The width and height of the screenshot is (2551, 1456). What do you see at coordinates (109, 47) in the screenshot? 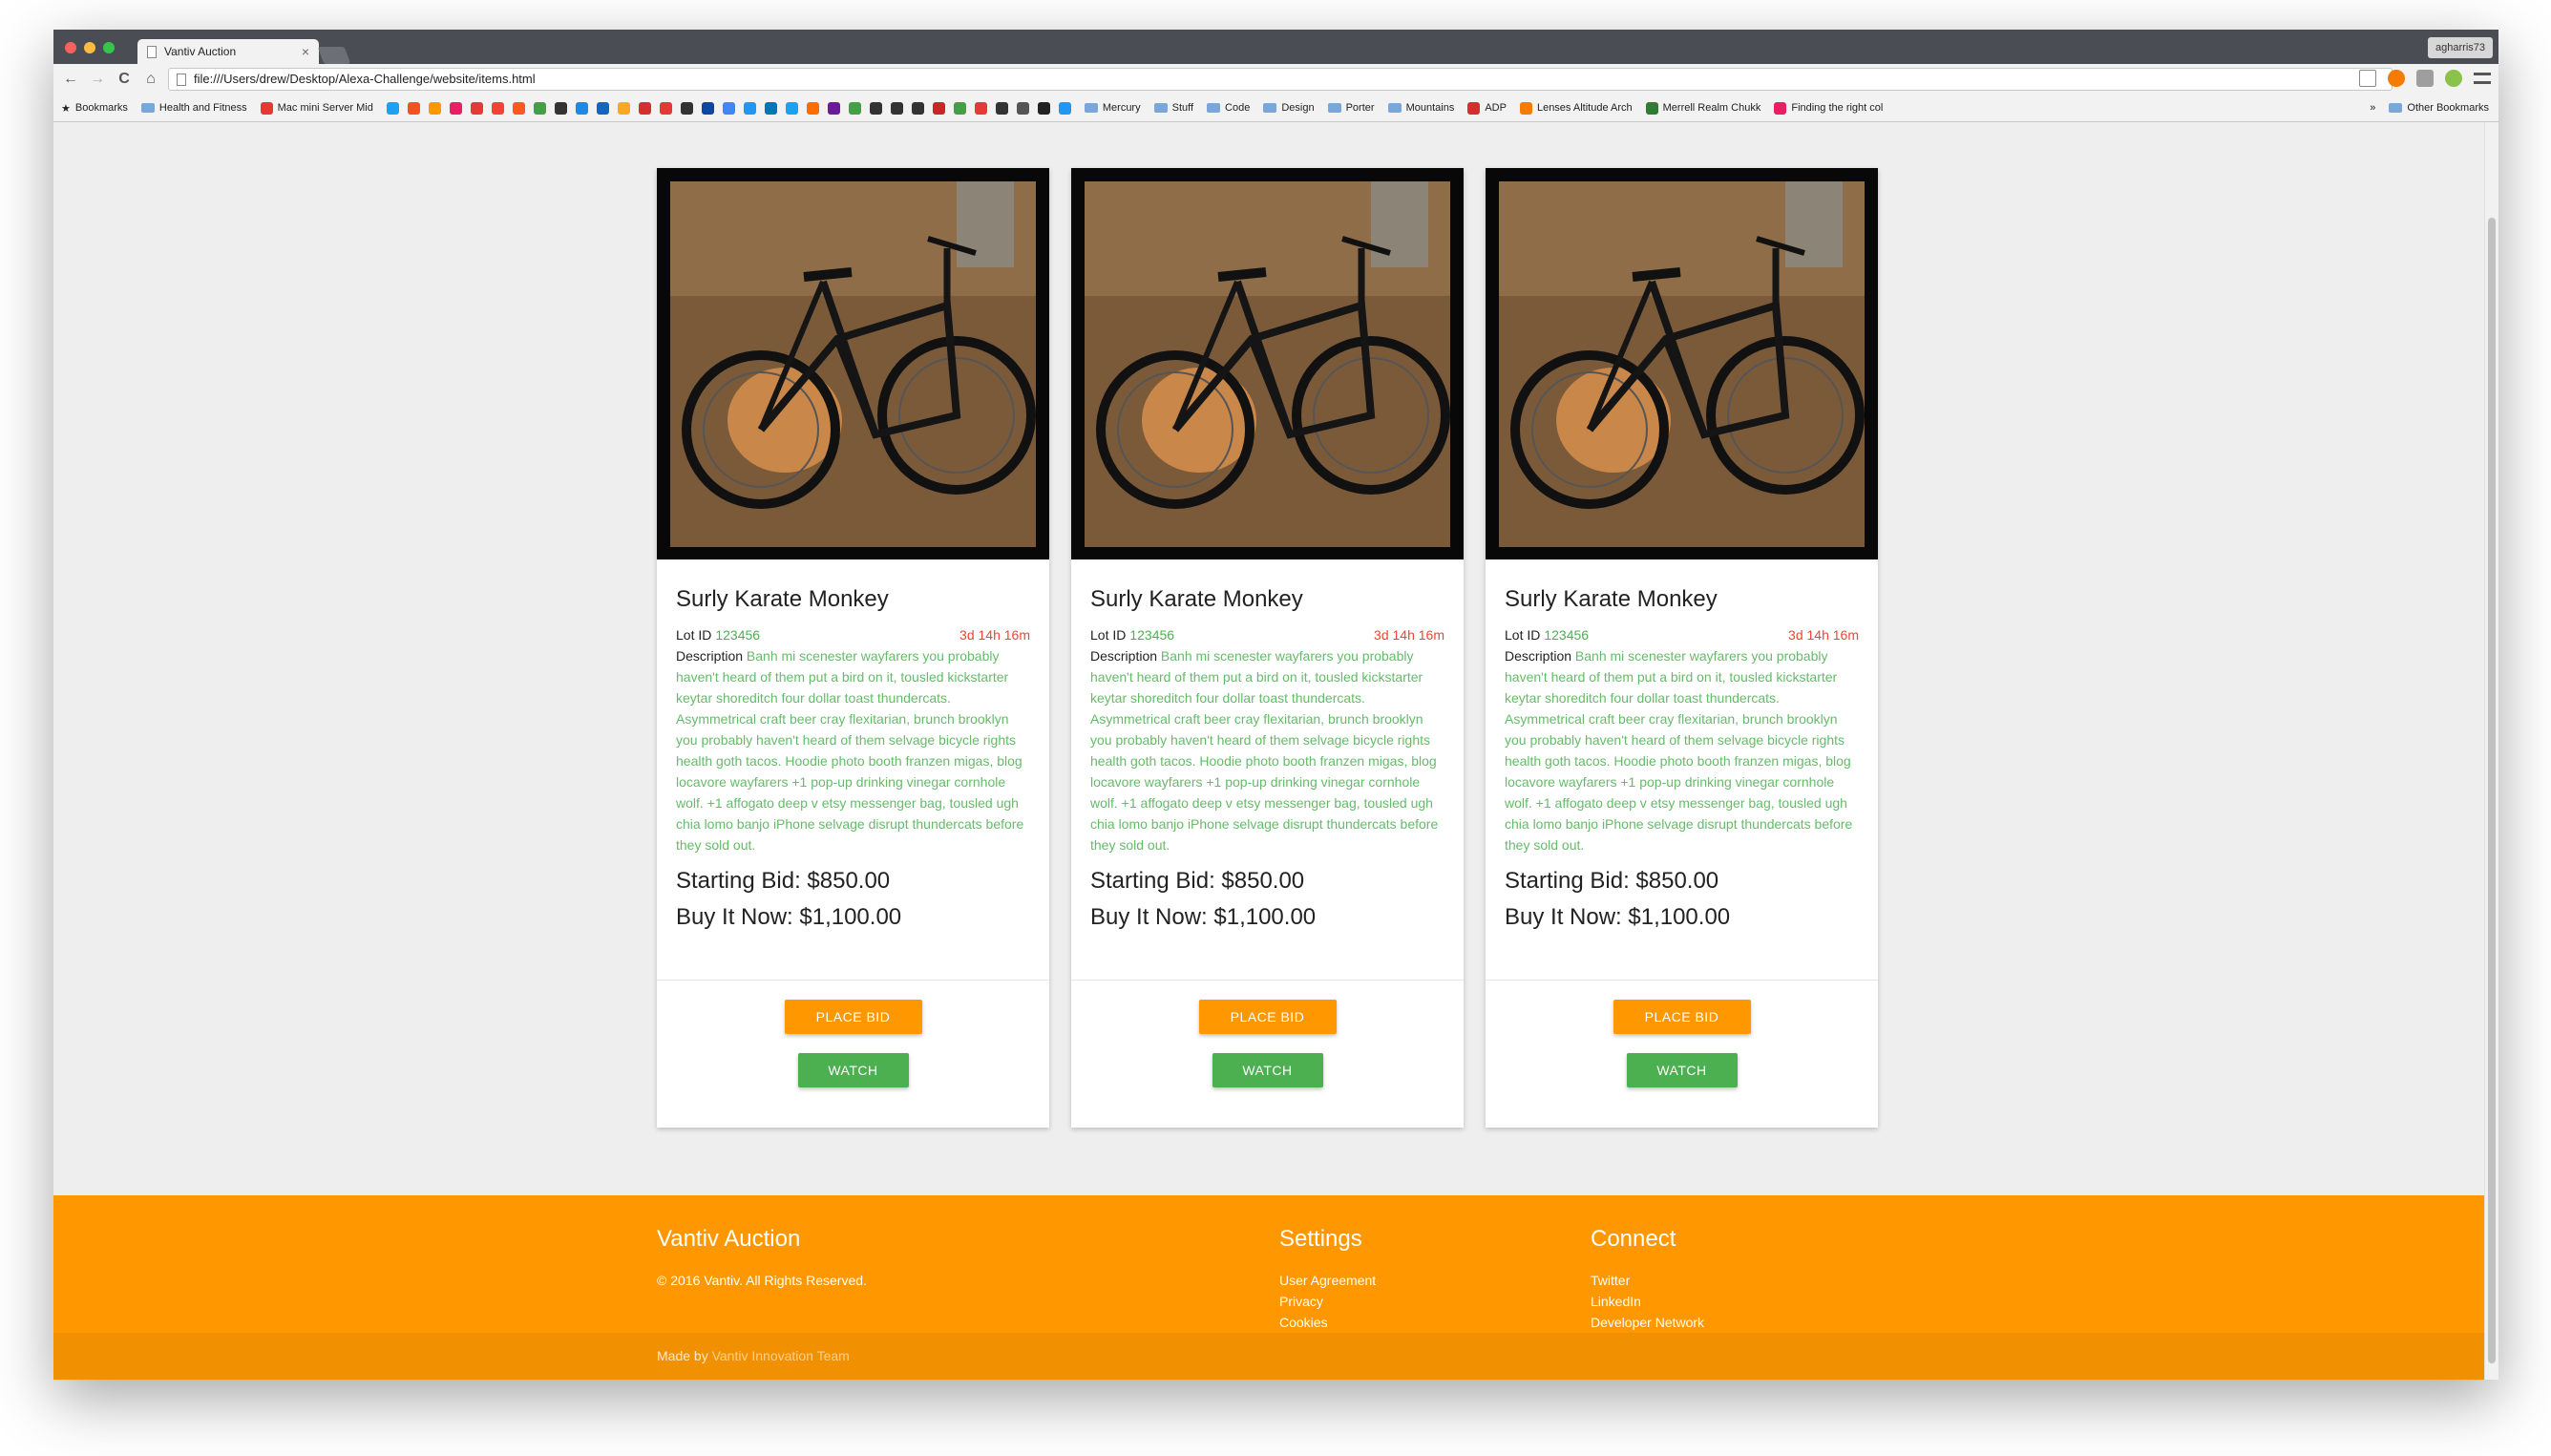
I see `maximize-window-icon` at bounding box center [109, 47].